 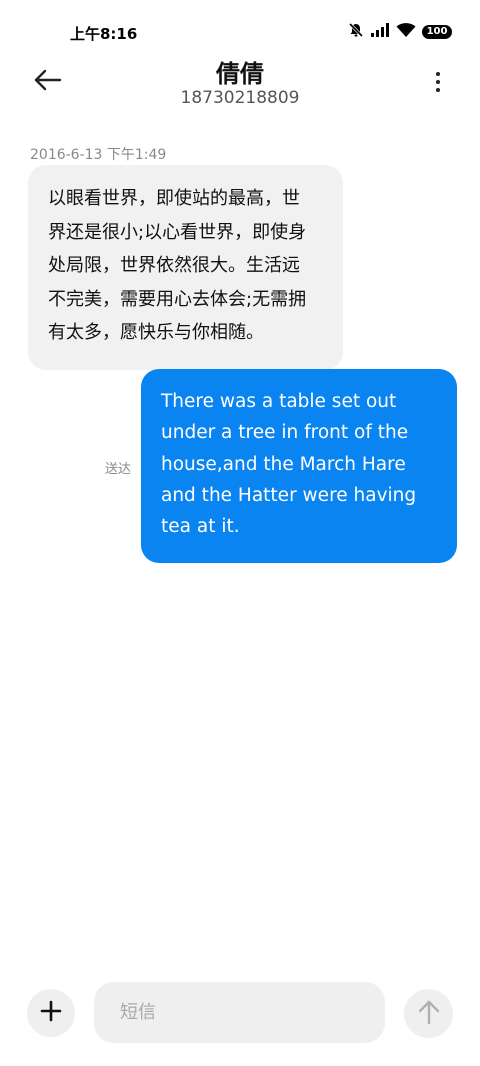 What do you see at coordinates (200, 527) in the screenshot?
I see `message-line: tea at it.` at bounding box center [200, 527].